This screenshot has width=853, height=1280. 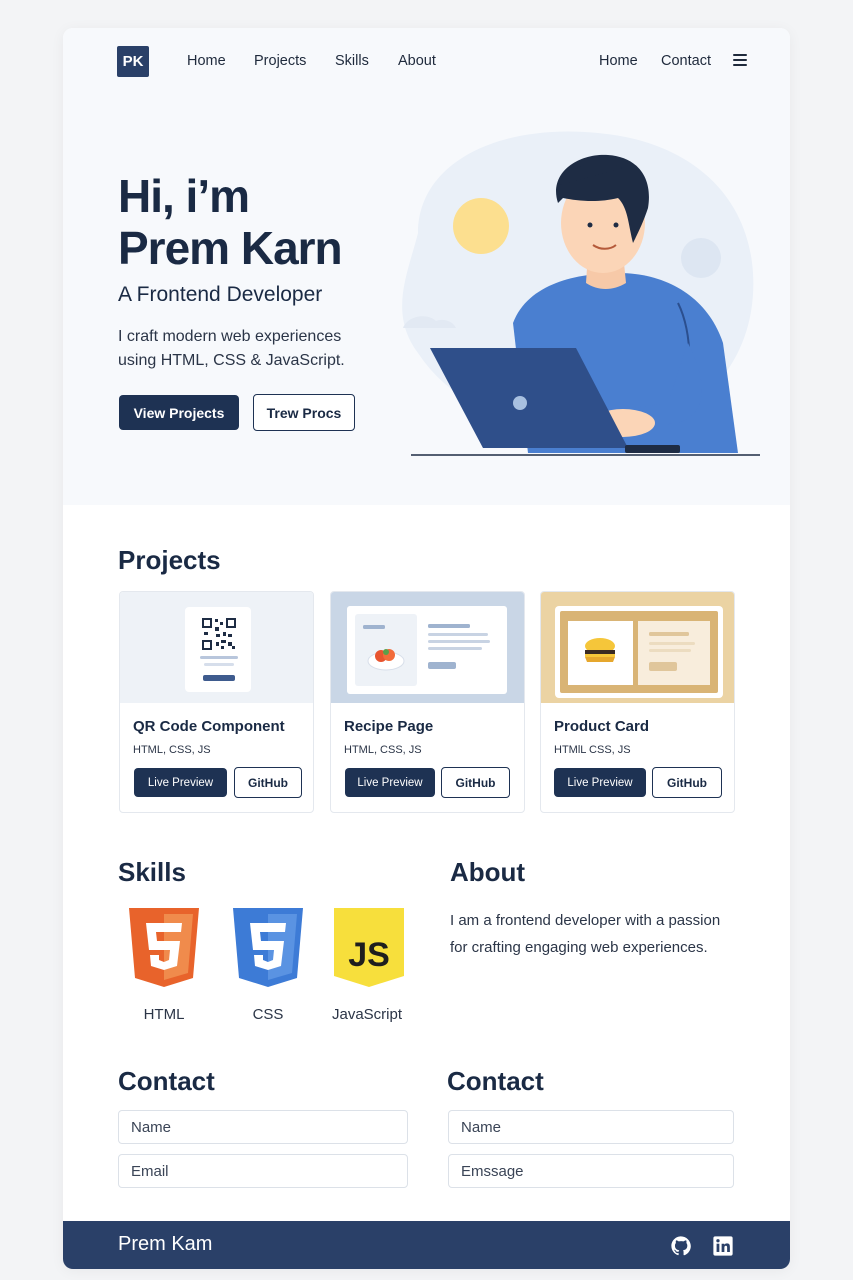 I want to click on hero-title: Hi, i’m Prem Karn, so click(x=230, y=222).